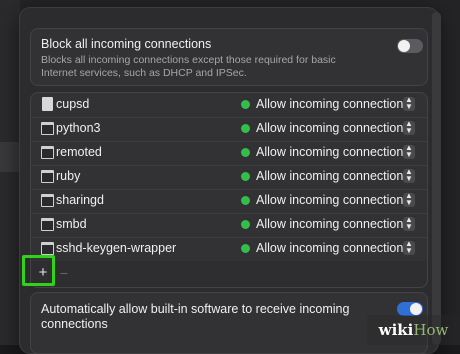 Image resolution: width=460 pixels, height=354 pixels. Describe the element at coordinates (116, 248) in the screenshot. I see `app-name: sshd-keygen-wrapper` at that location.